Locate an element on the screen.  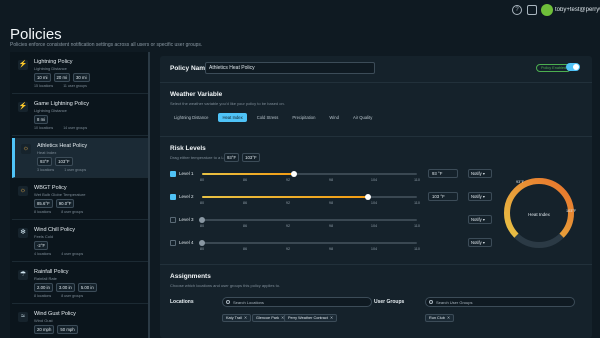
tab-precipitation: Precipitation is located at coordinates (303, 117).